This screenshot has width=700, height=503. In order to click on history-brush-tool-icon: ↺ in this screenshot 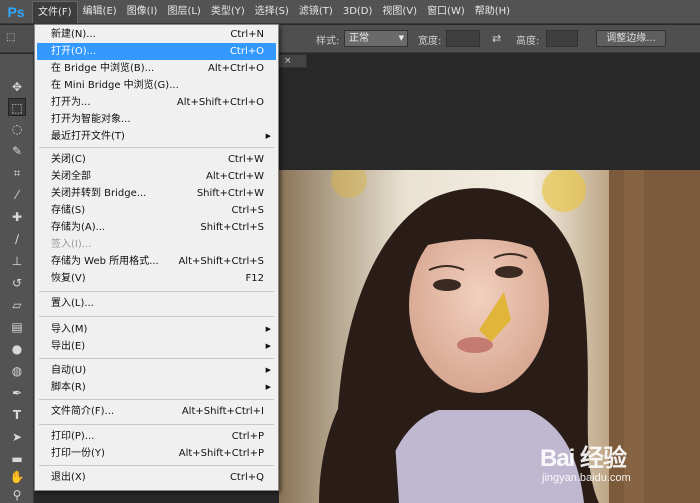, I will do `click(17, 283)`.